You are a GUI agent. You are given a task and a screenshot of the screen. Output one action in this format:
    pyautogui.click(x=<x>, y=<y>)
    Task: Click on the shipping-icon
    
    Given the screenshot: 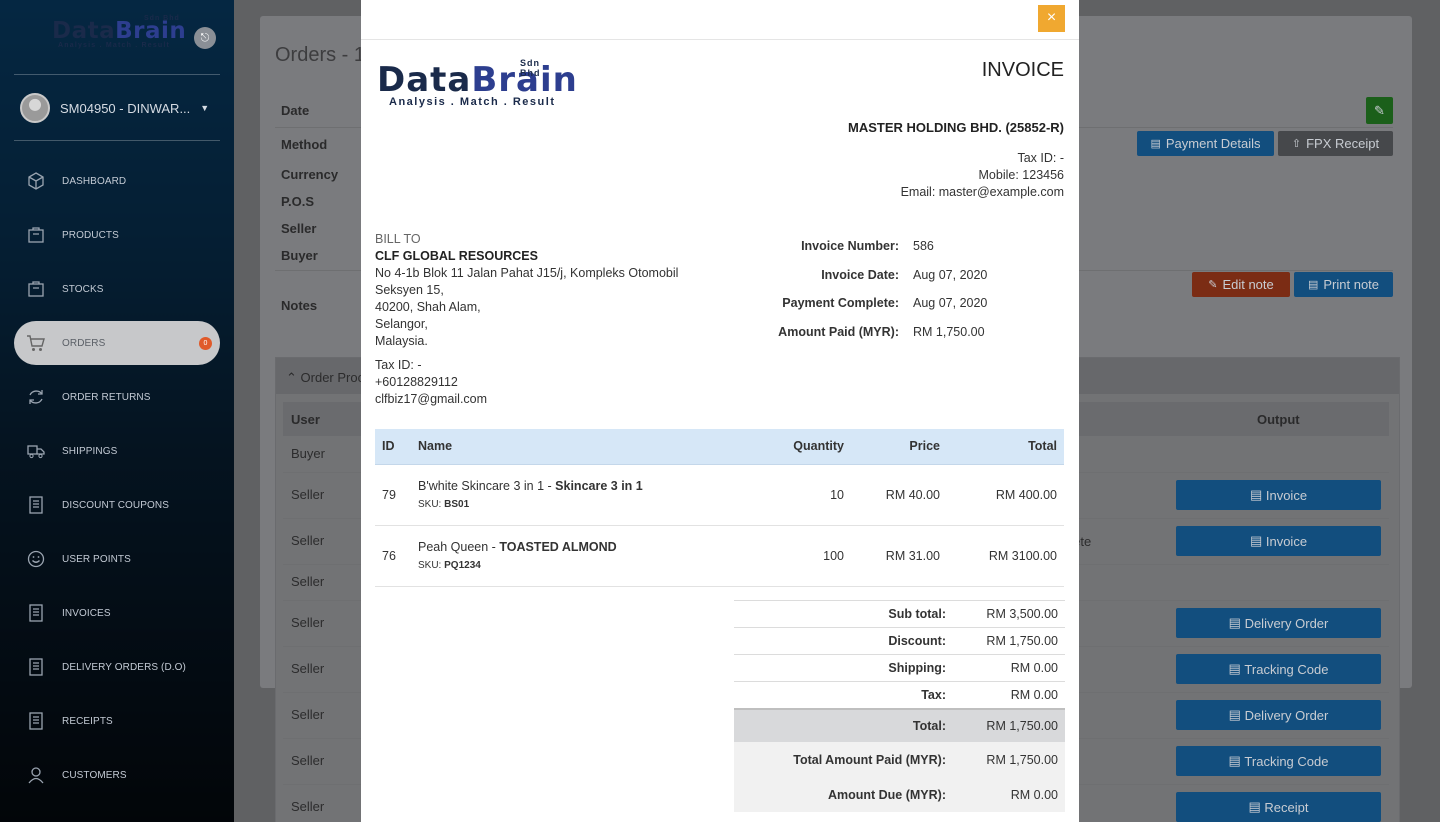 What is the action you would take?
    pyautogui.click(x=36, y=451)
    